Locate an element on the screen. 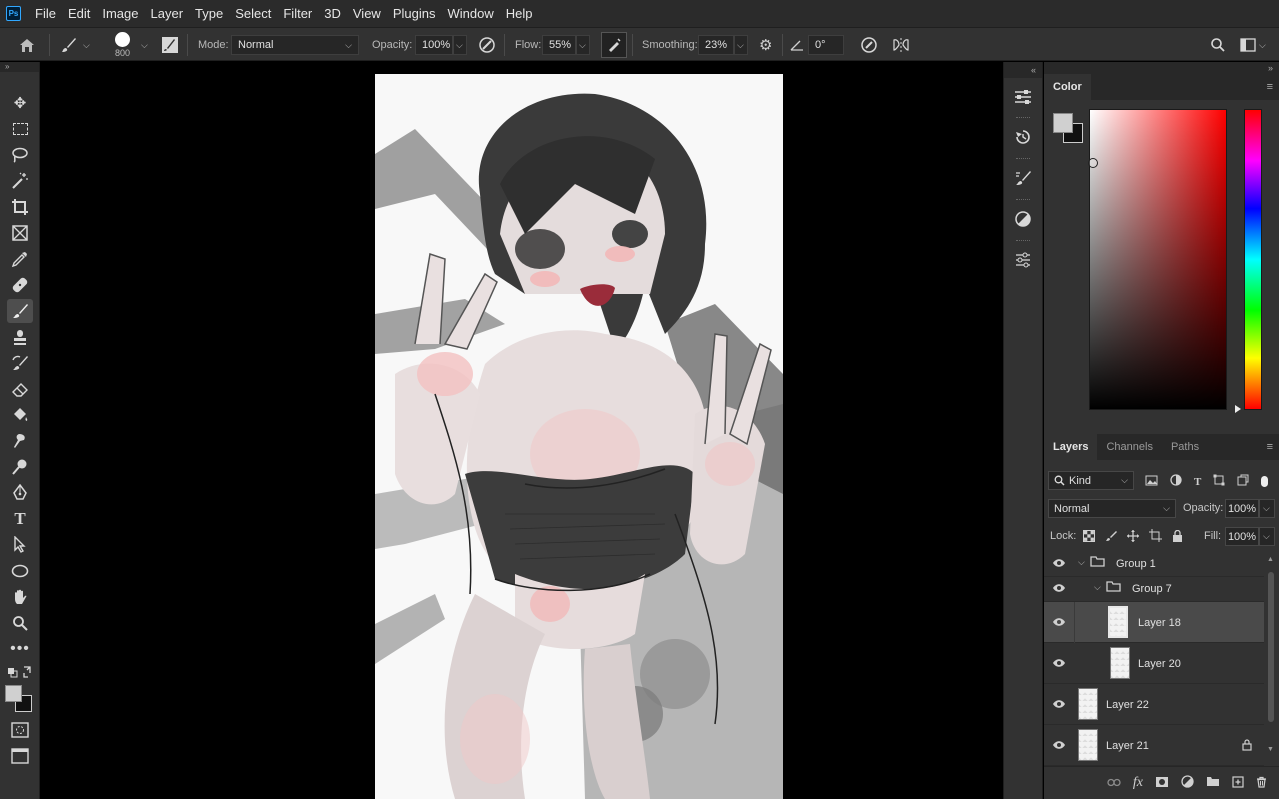  eraser-tool-icon is located at coordinates (20, 389).